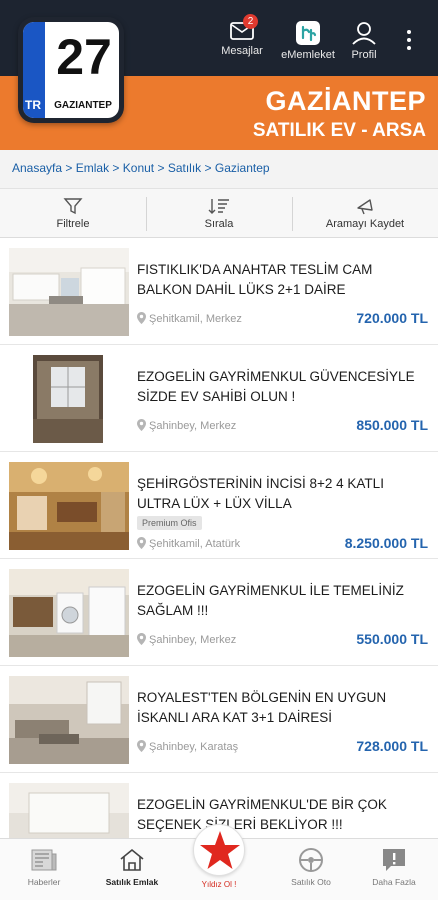  Describe the element at coordinates (392, 639) in the screenshot. I see `listing-price: 550.000 TL` at that location.